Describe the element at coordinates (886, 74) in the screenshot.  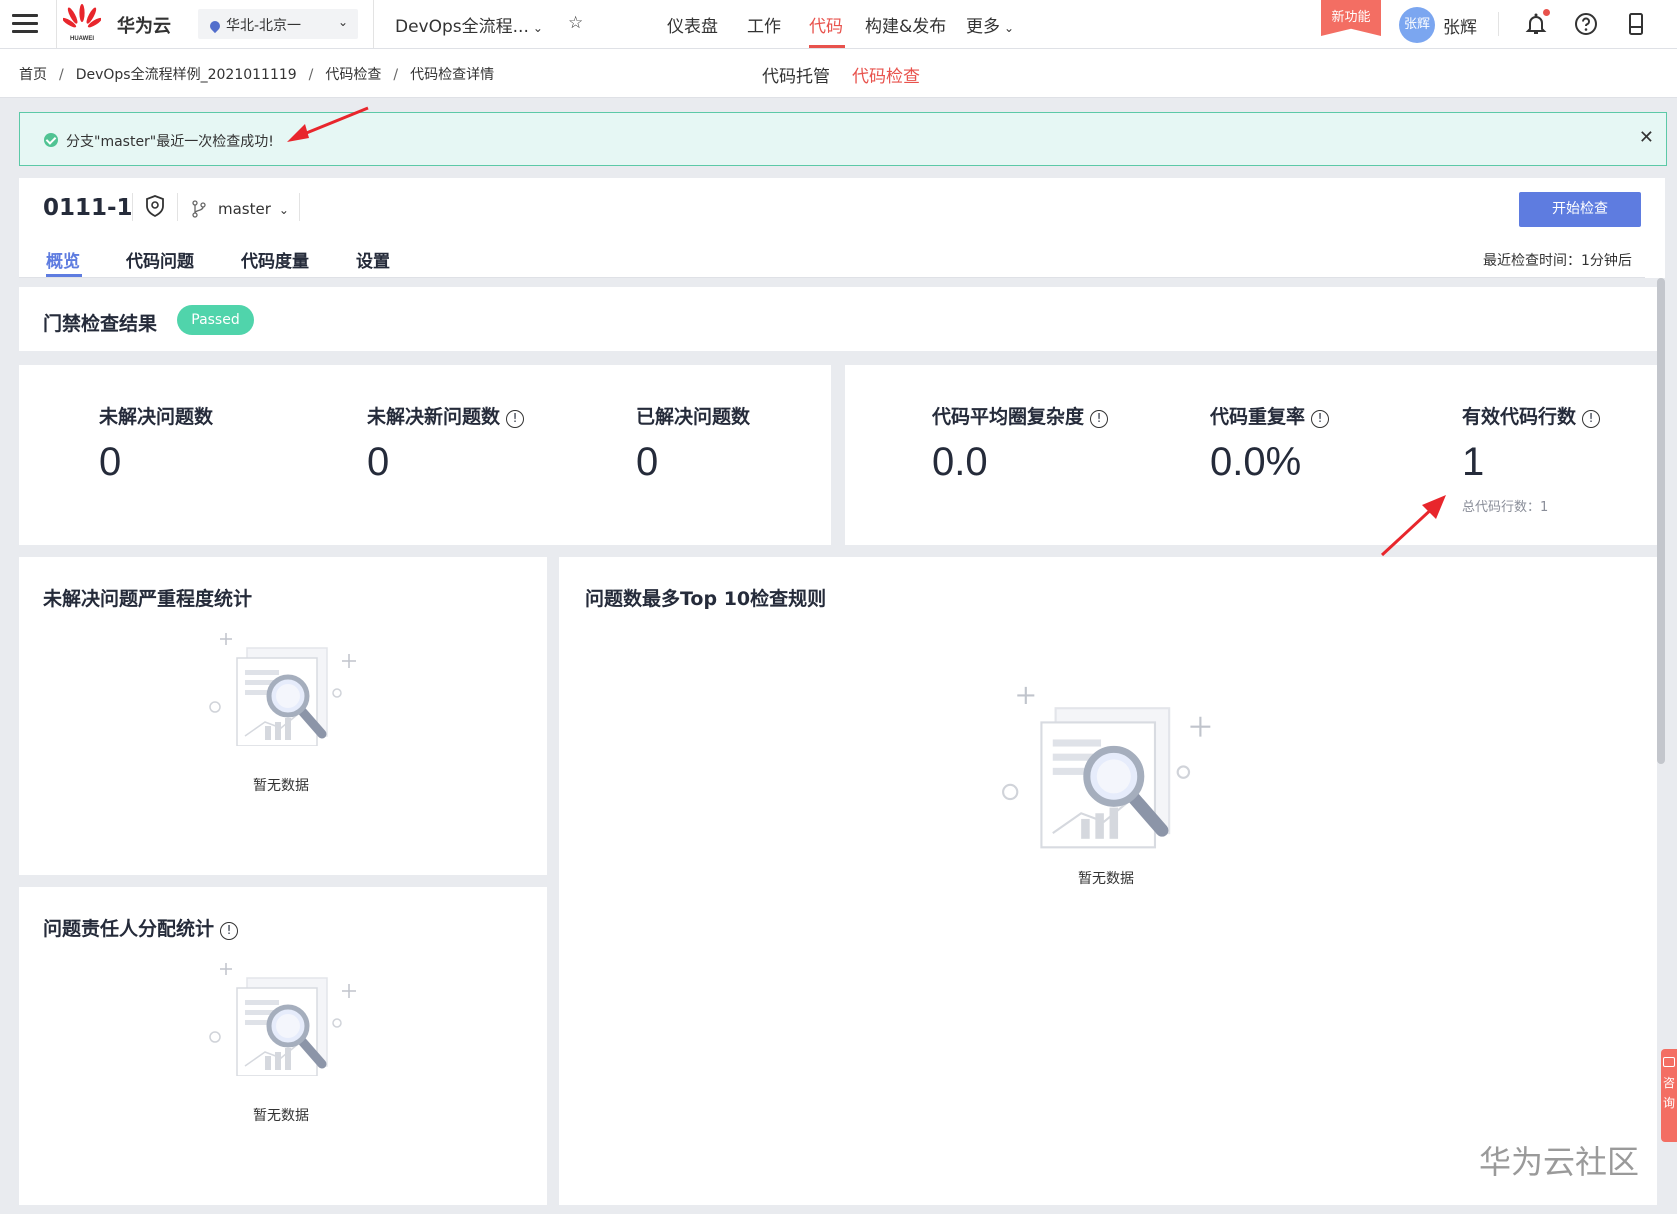
I see `subtab-code-check: 代码检查` at that location.